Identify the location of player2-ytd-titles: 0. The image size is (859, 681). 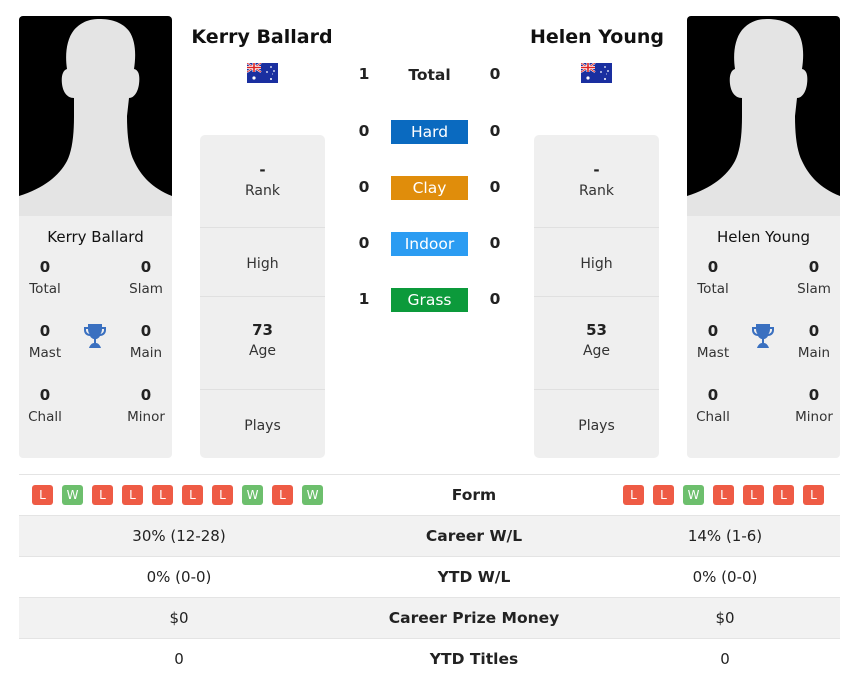
(725, 659).